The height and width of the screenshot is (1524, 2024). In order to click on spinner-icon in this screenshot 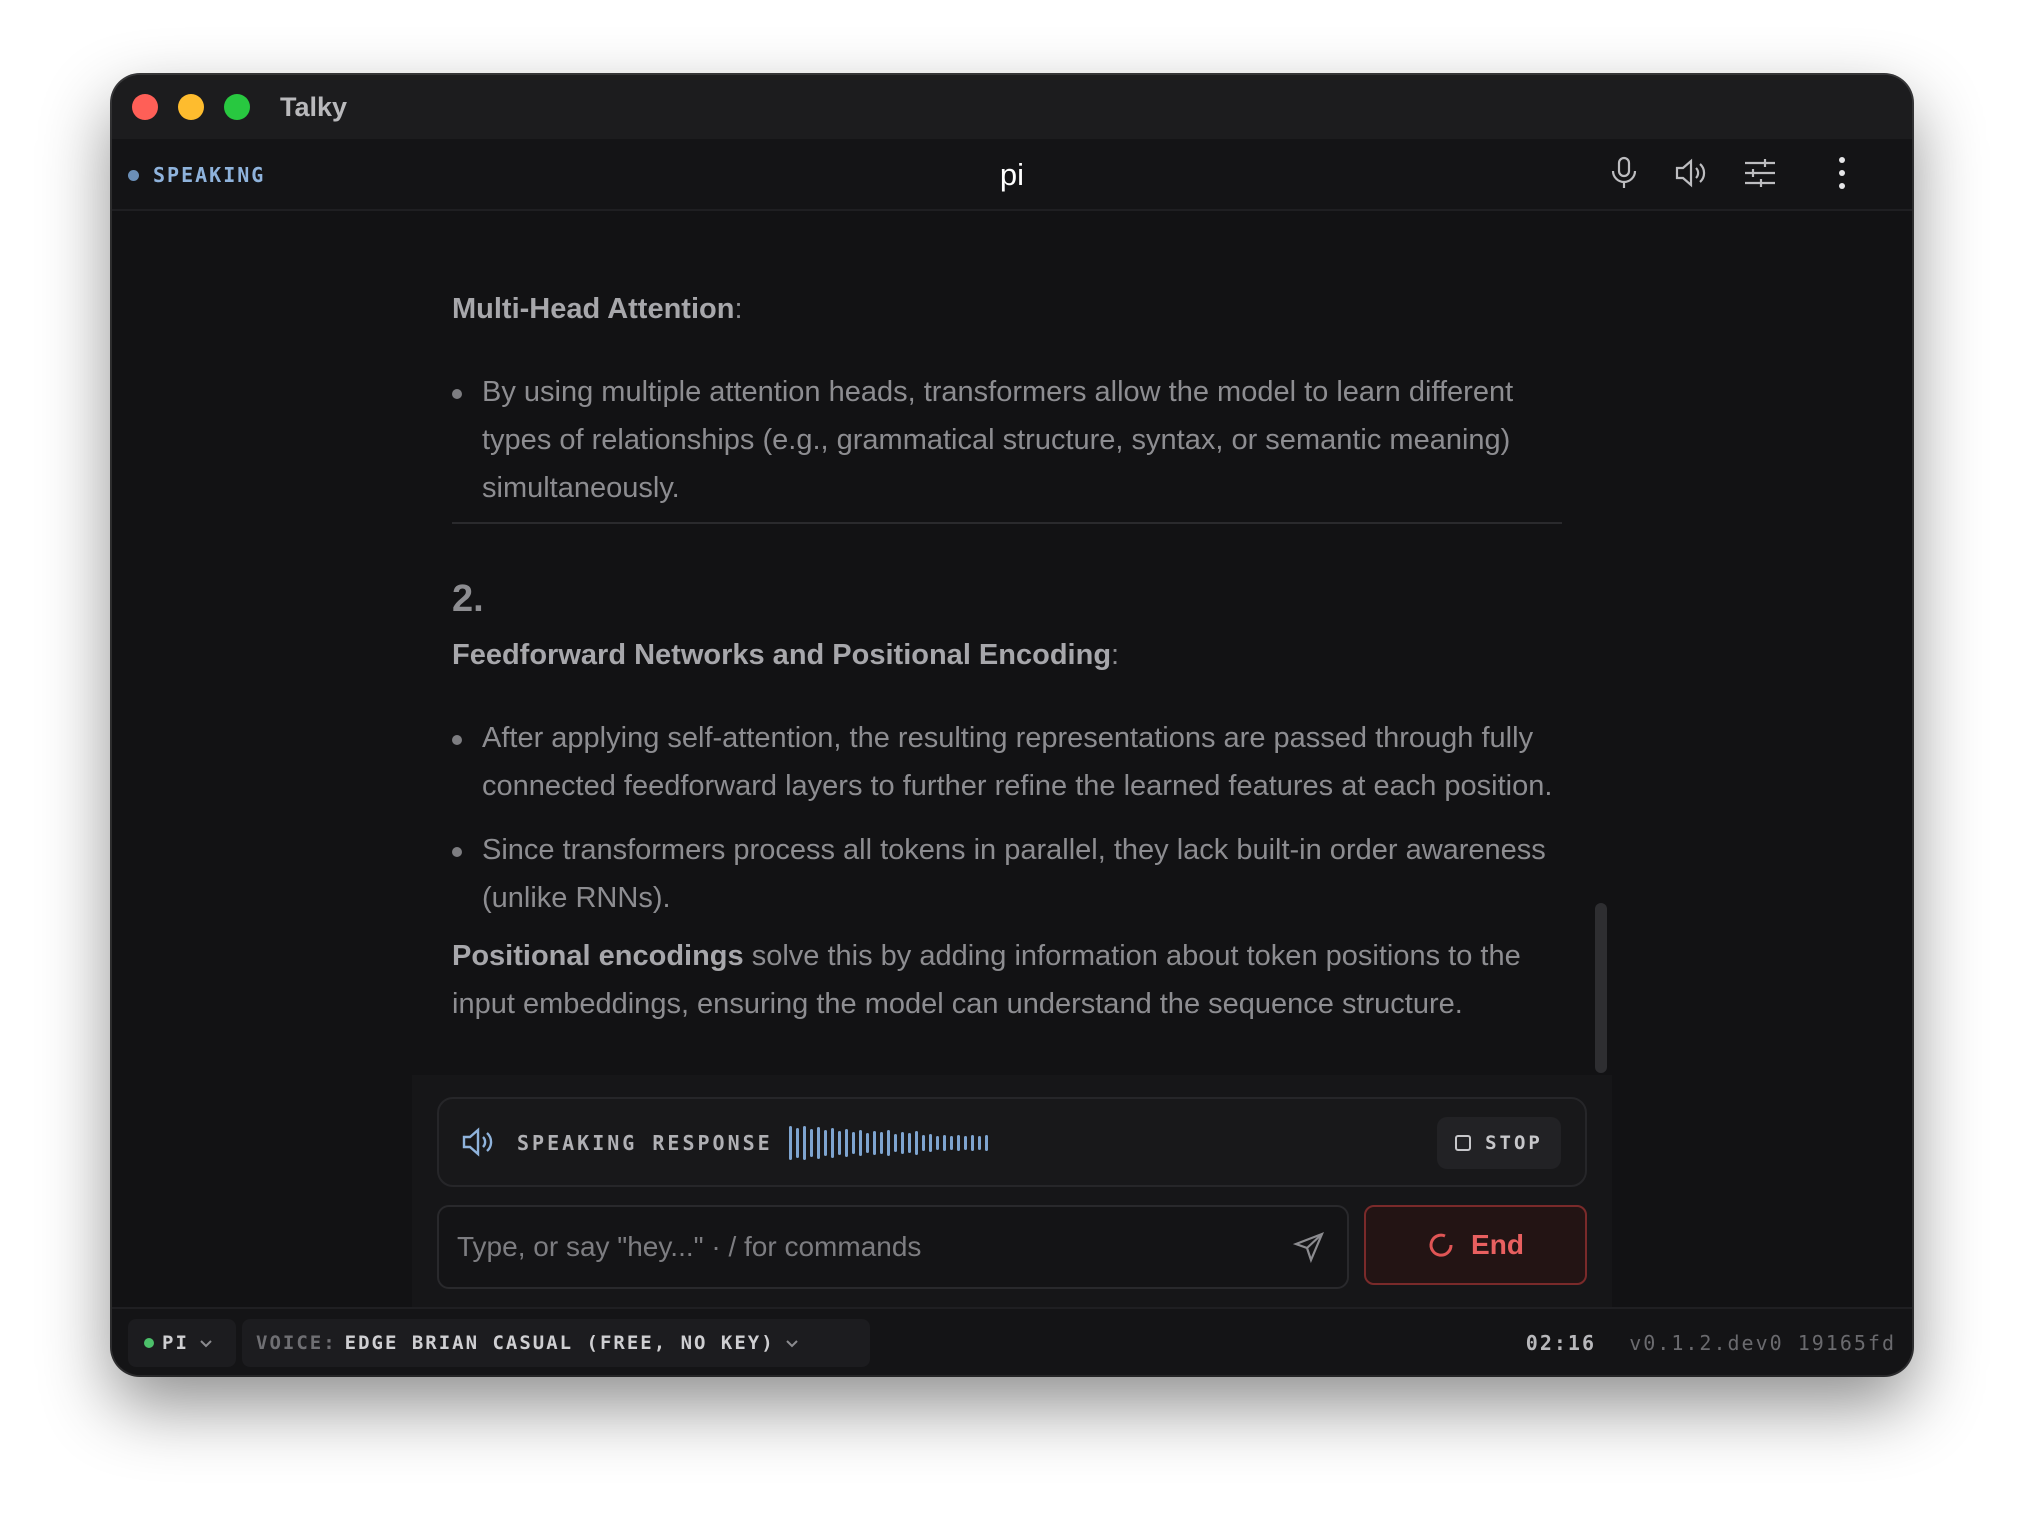, I will do `click(1441, 1245)`.